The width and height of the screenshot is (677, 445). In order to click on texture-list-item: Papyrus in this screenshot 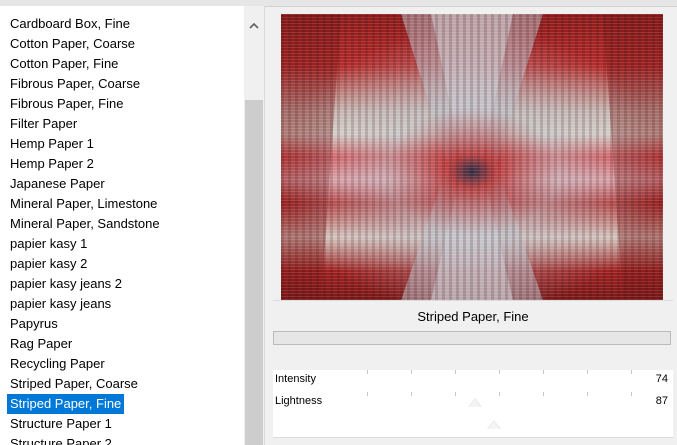, I will do `click(121, 324)`.